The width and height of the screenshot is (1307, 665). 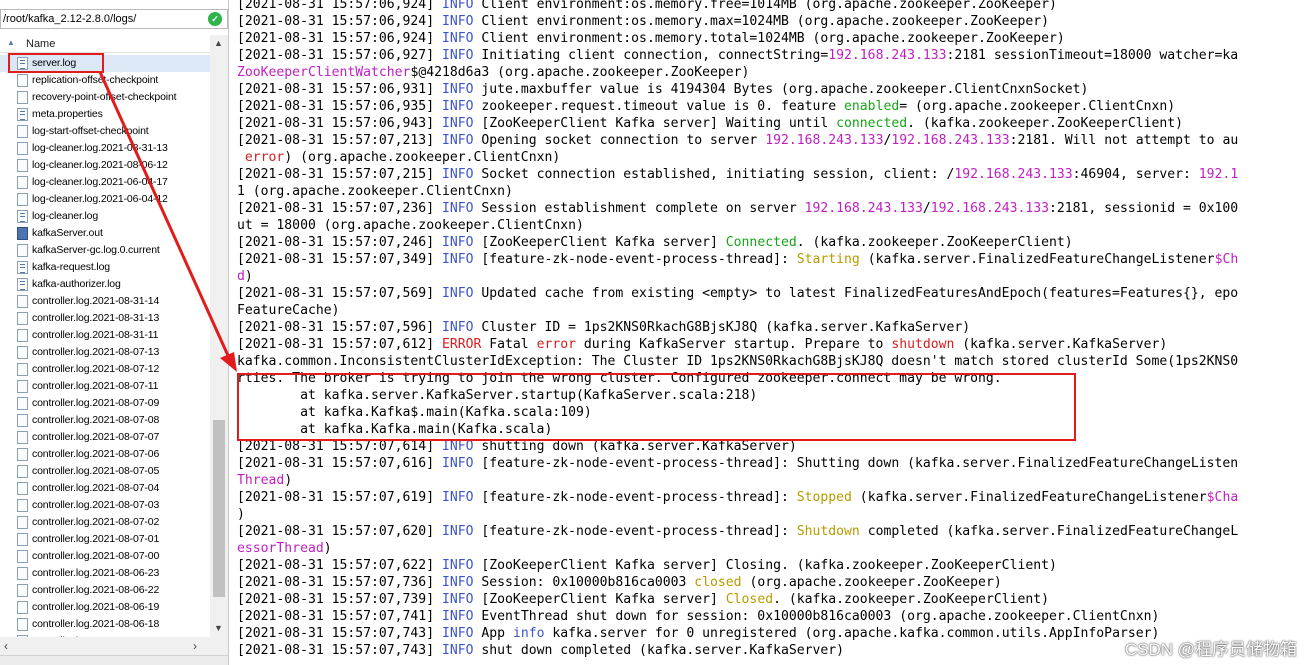 I want to click on file-item: recovery-point-offset-checkpoint, so click(x=105, y=97).